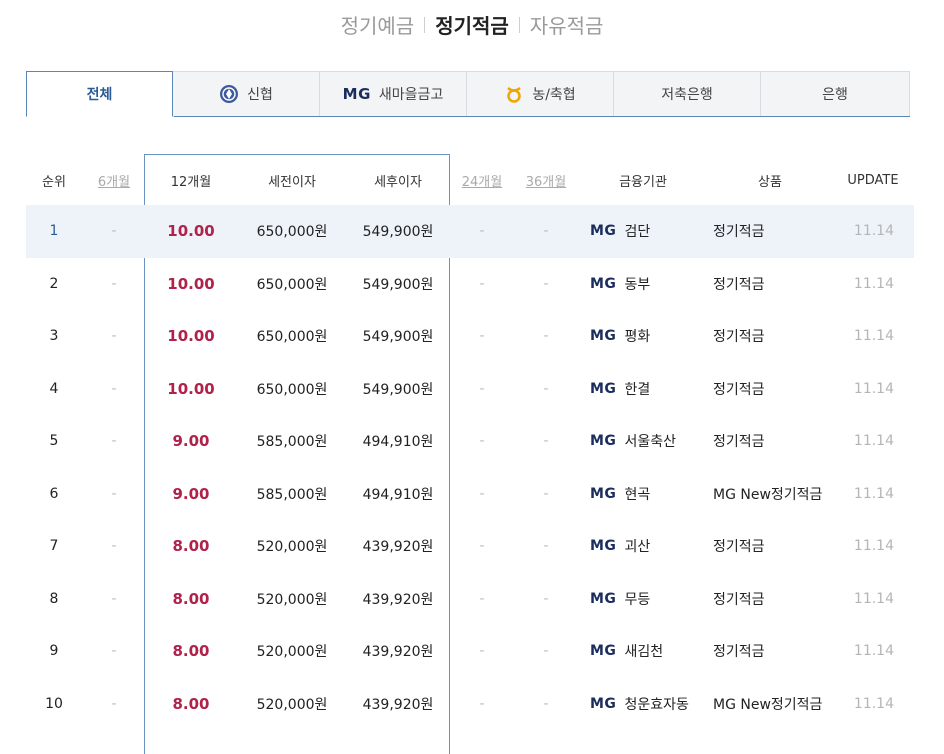 The width and height of the screenshot is (944, 754). I want to click on cell-institution: MG 새김천, so click(643, 651).